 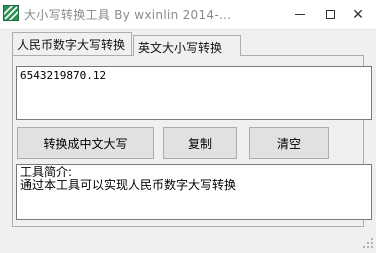 What do you see at coordinates (289, 143) in the screenshot?
I see `clear-button: 清空` at bounding box center [289, 143].